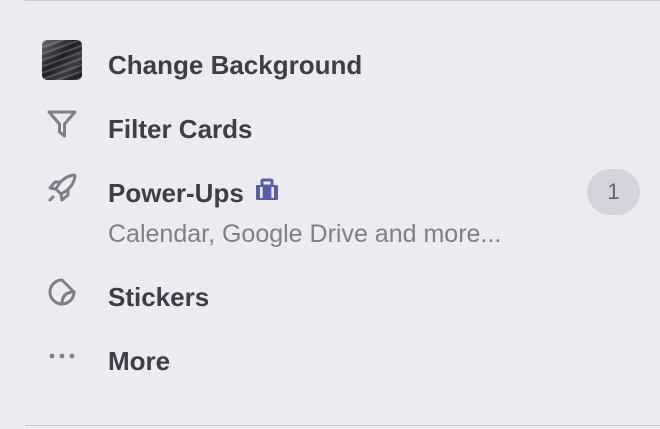 This screenshot has width=660, height=429. What do you see at coordinates (267, 193) in the screenshot?
I see `briefcase-icon` at bounding box center [267, 193].